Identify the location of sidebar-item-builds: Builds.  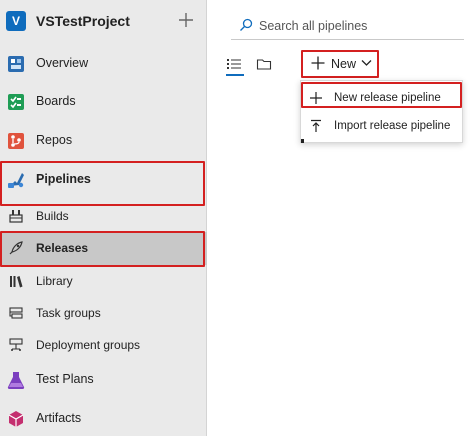
(103, 216).